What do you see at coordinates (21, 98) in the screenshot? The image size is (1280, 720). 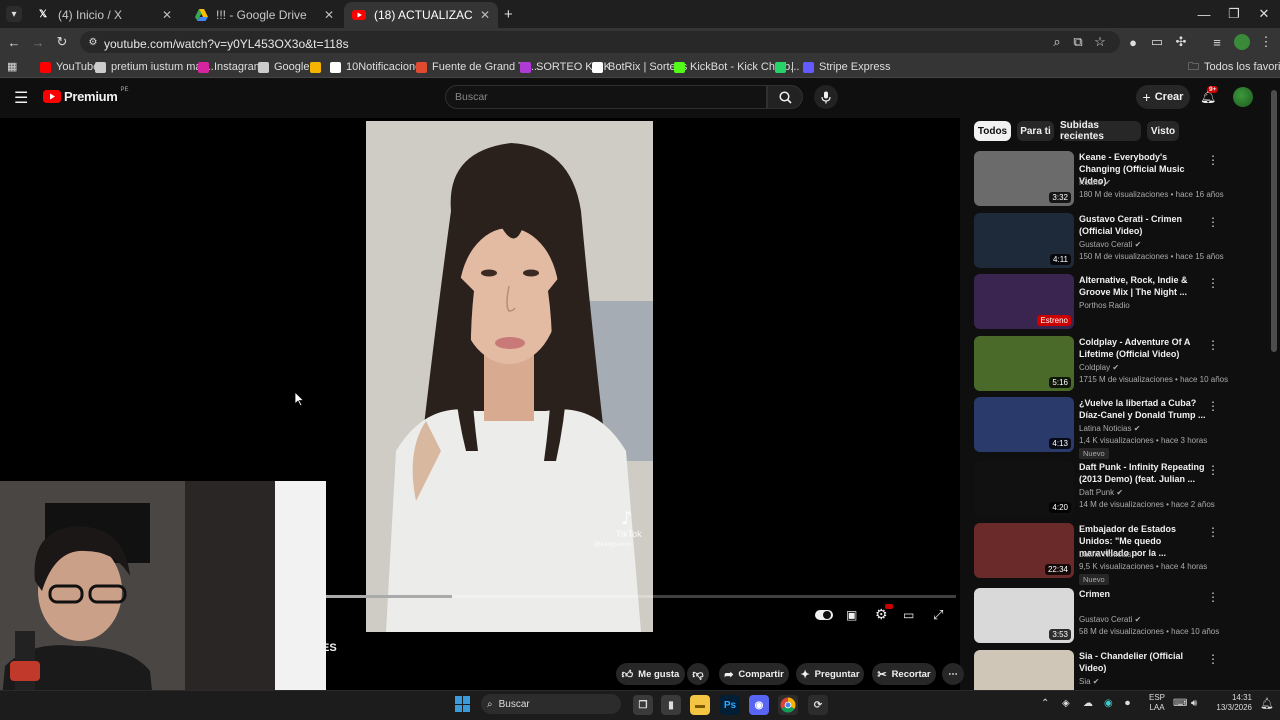 I see `hamburger-menu-icon: ☰` at bounding box center [21, 98].